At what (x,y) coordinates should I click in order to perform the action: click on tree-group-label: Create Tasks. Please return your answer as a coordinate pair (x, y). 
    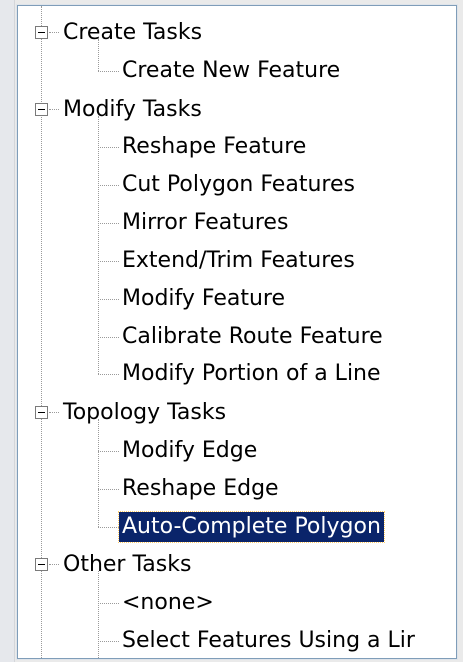
    Looking at the image, I should click on (133, 32).